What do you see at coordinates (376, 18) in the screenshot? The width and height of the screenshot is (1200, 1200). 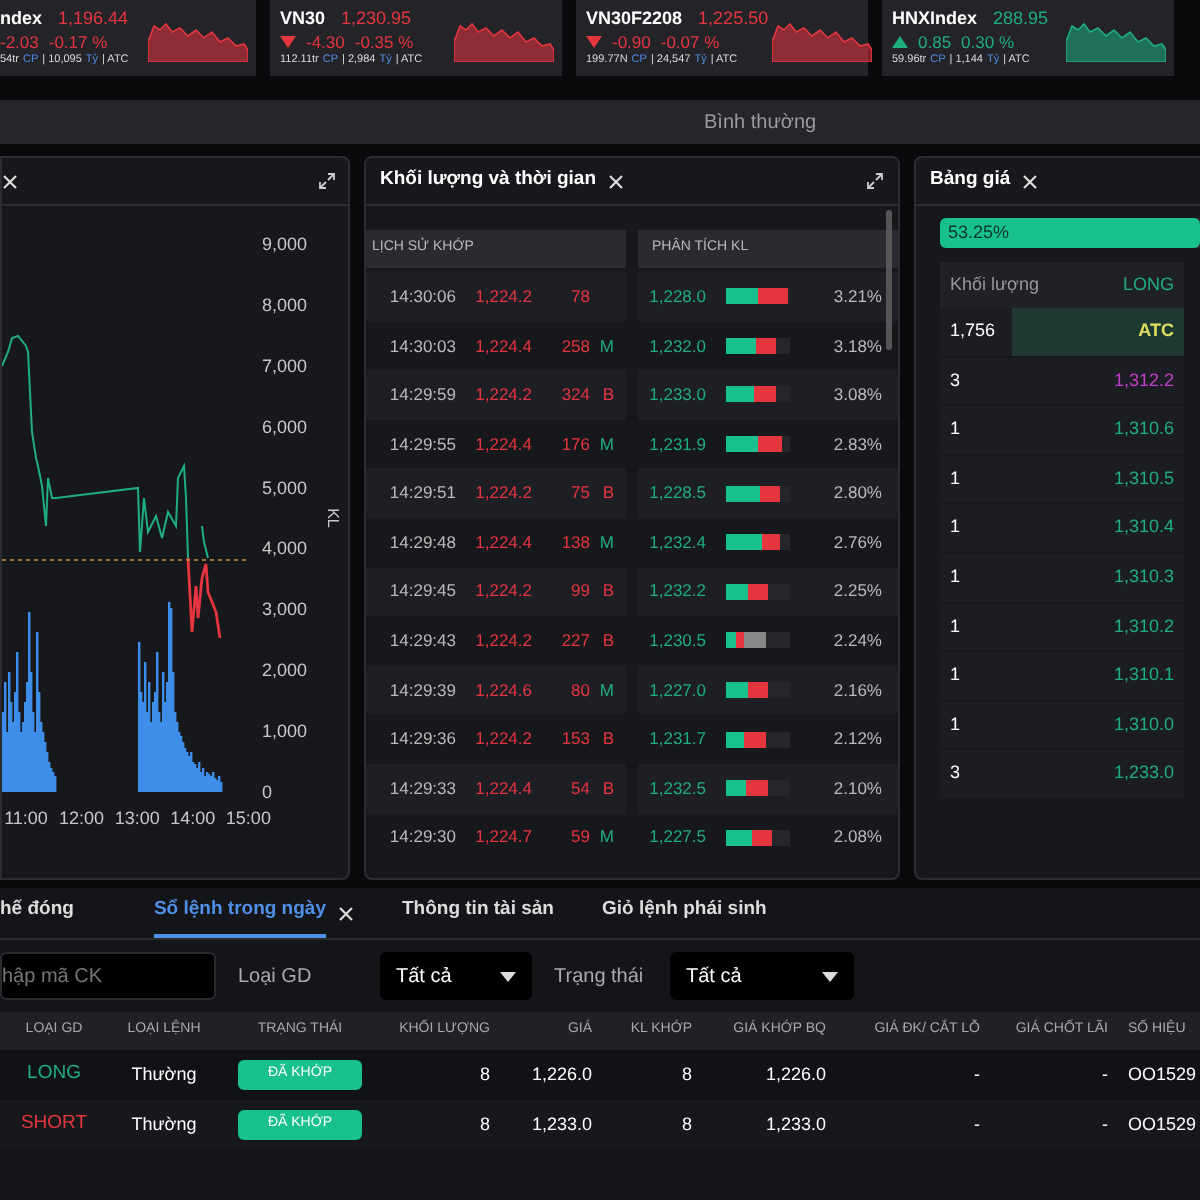 I see `index-value: 1,230.95` at bounding box center [376, 18].